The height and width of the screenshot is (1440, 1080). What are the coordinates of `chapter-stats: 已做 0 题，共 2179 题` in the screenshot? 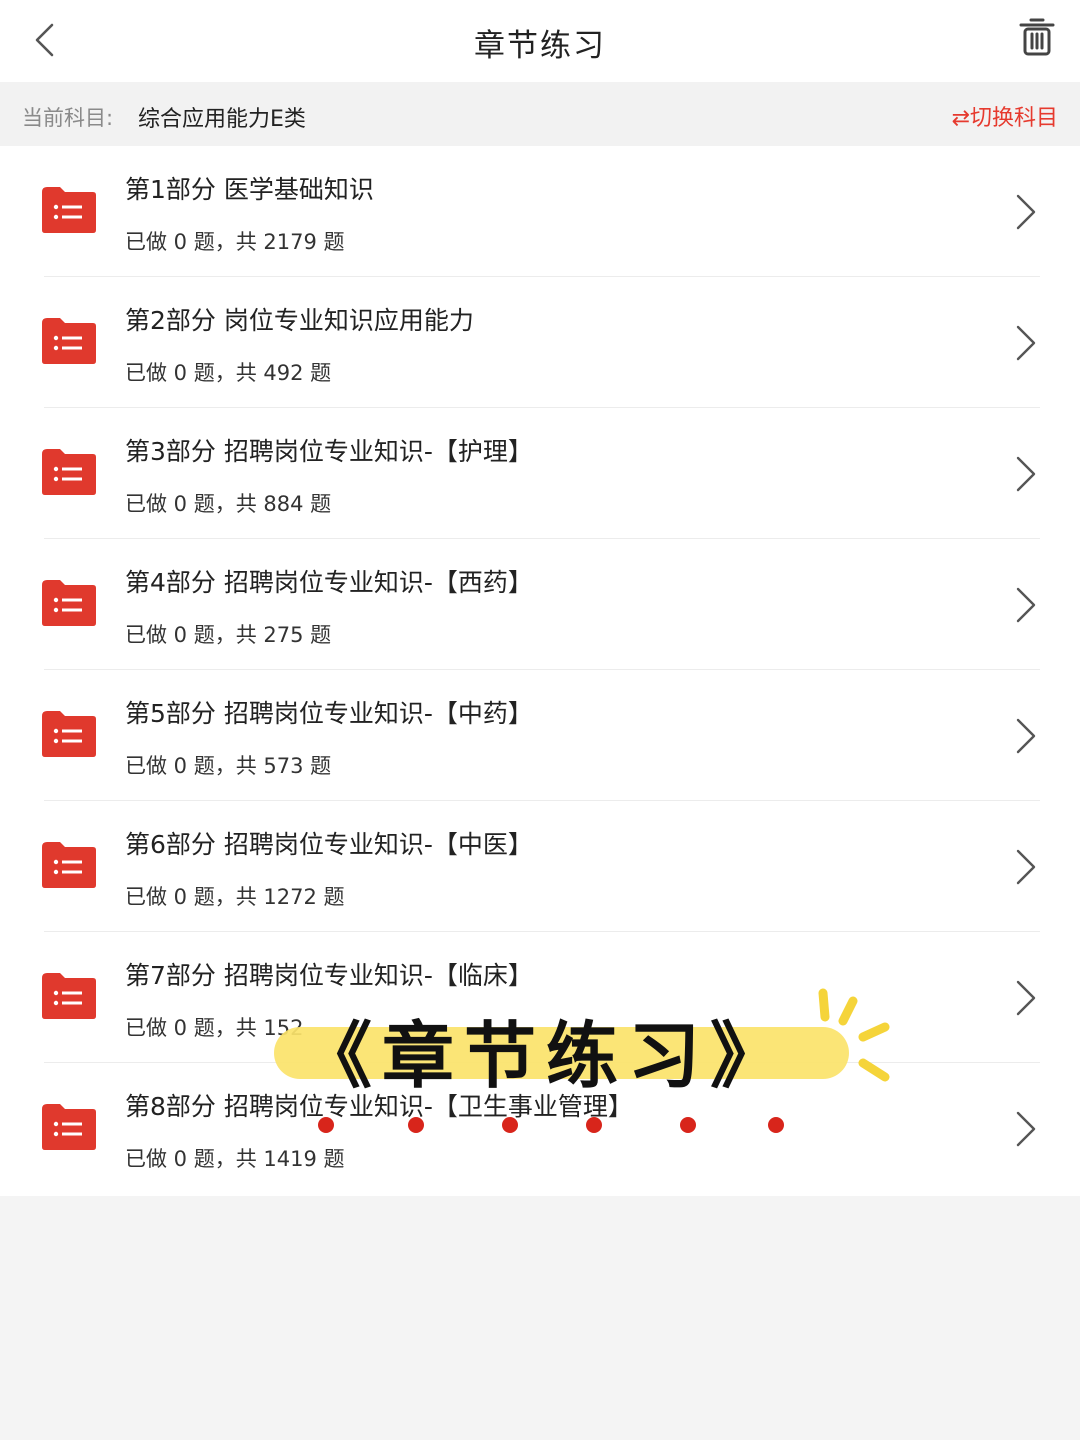 It's located at (235, 242).